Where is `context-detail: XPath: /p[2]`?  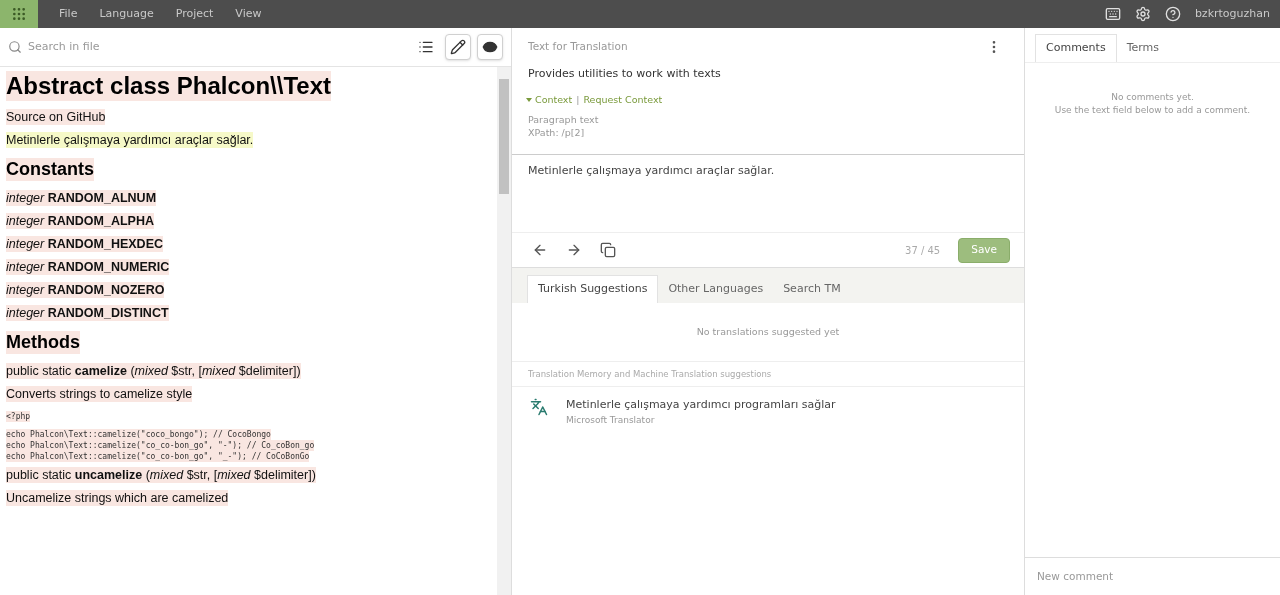
context-detail: XPath: /p[2] is located at coordinates (557, 132).